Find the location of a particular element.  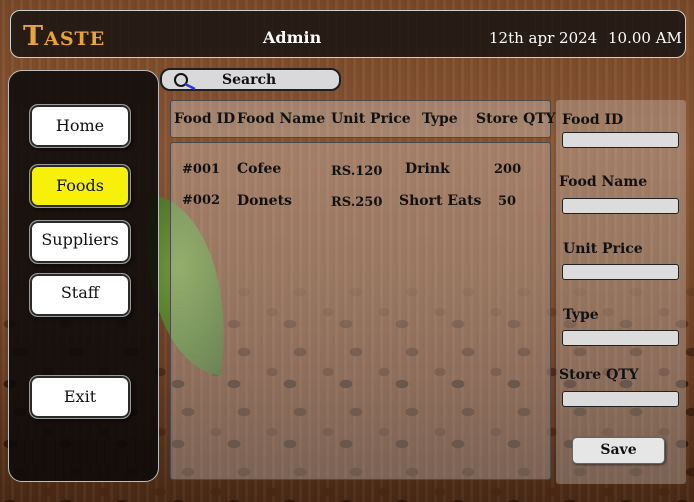

food-id-label: Food ID is located at coordinates (593, 120).